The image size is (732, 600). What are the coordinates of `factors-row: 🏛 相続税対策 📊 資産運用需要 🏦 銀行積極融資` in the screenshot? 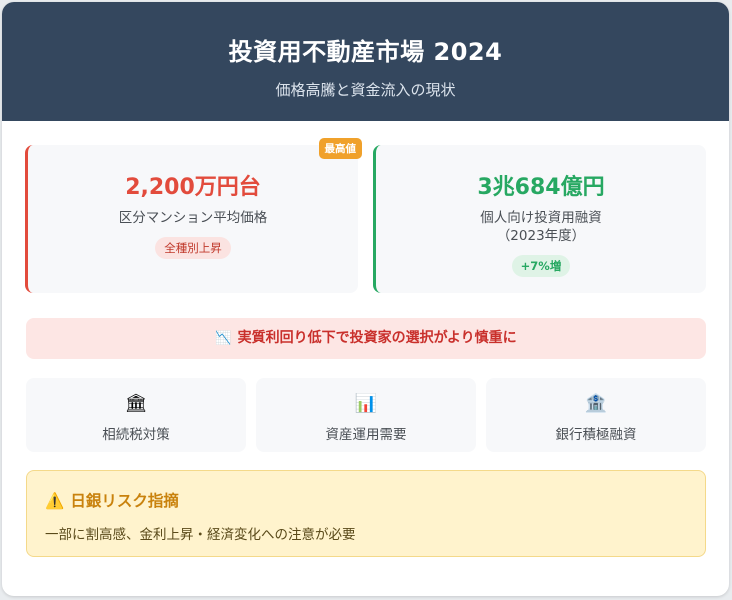 It's located at (366, 415).